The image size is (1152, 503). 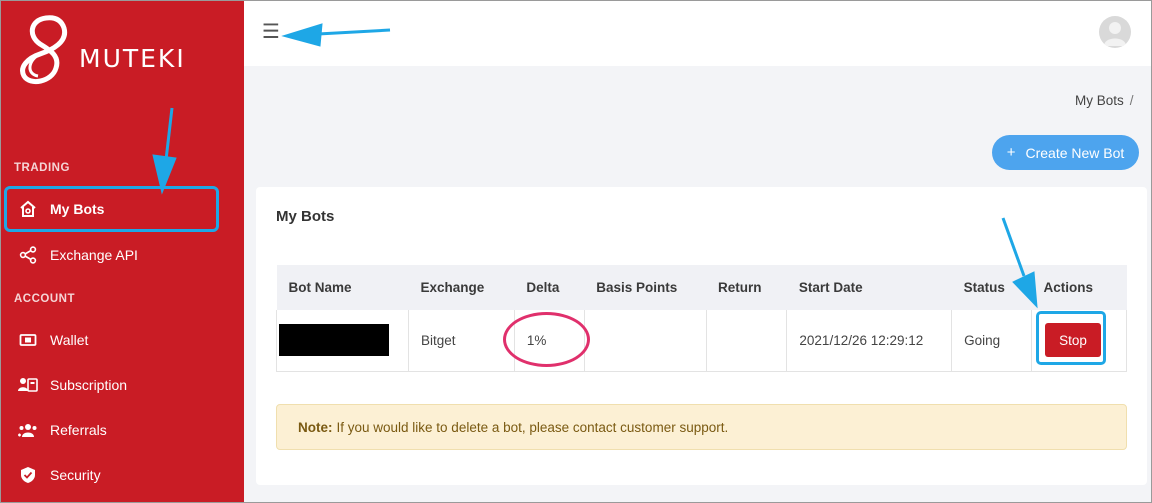 I want to click on column-header-return: Return, so click(x=746, y=287).